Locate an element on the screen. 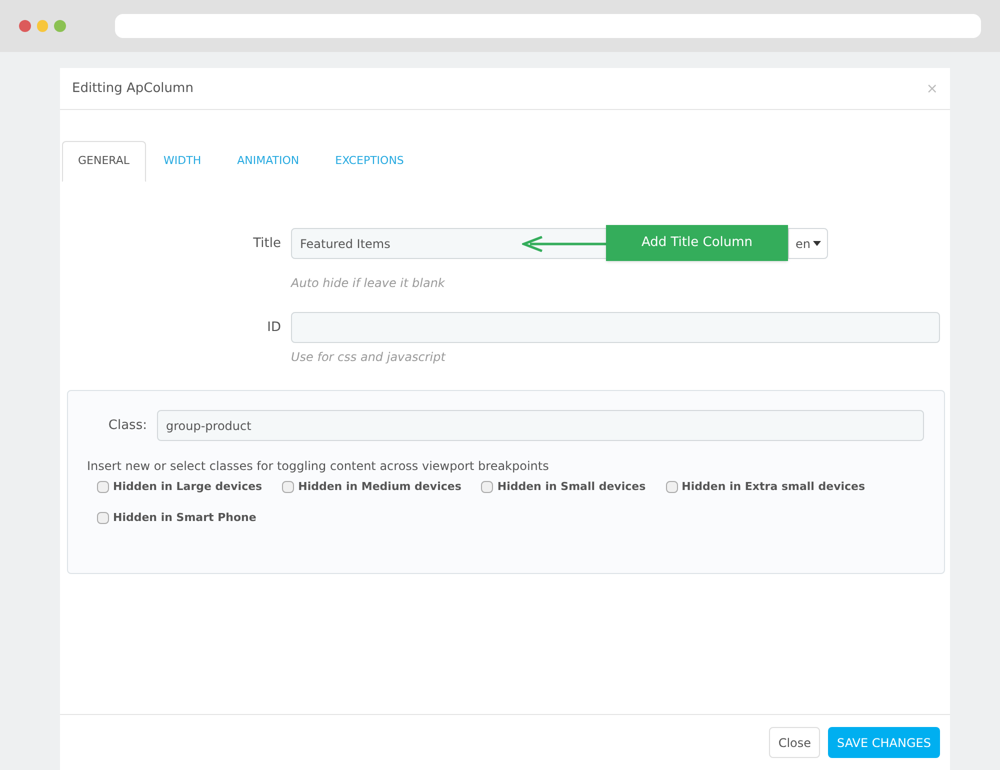 The width and height of the screenshot is (1000, 770). field-hint: Use for css and javascript is located at coordinates (368, 357).